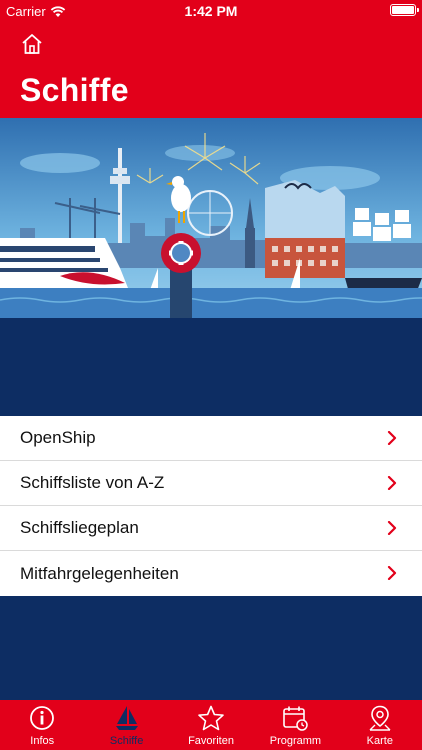  I want to click on home-button, so click(32, 44).